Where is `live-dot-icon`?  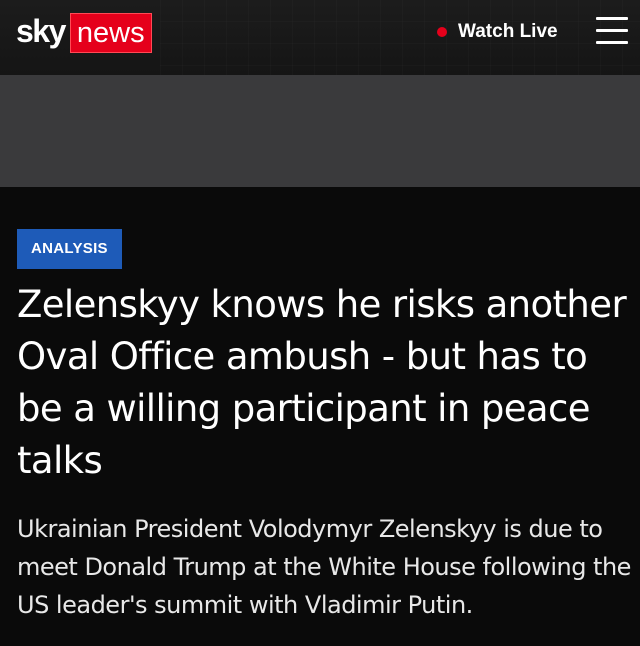
live-dot-icon is located at coordinates (442, 32).